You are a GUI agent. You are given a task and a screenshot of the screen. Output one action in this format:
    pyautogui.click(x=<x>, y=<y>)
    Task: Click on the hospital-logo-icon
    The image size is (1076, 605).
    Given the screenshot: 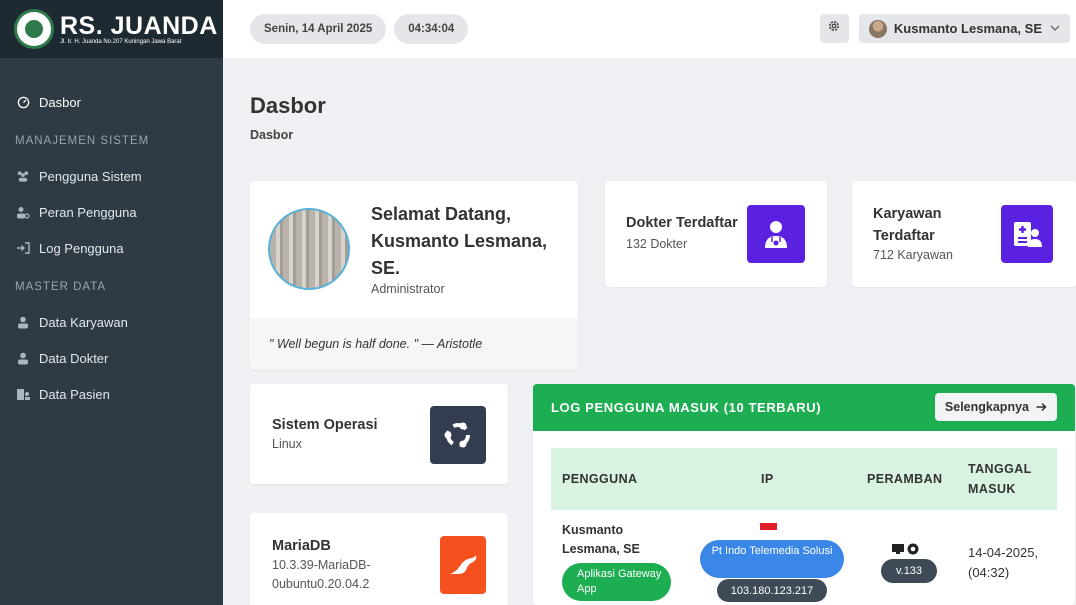 What is the action you would take?
    pyautogui.click(x=34, y=29)
    